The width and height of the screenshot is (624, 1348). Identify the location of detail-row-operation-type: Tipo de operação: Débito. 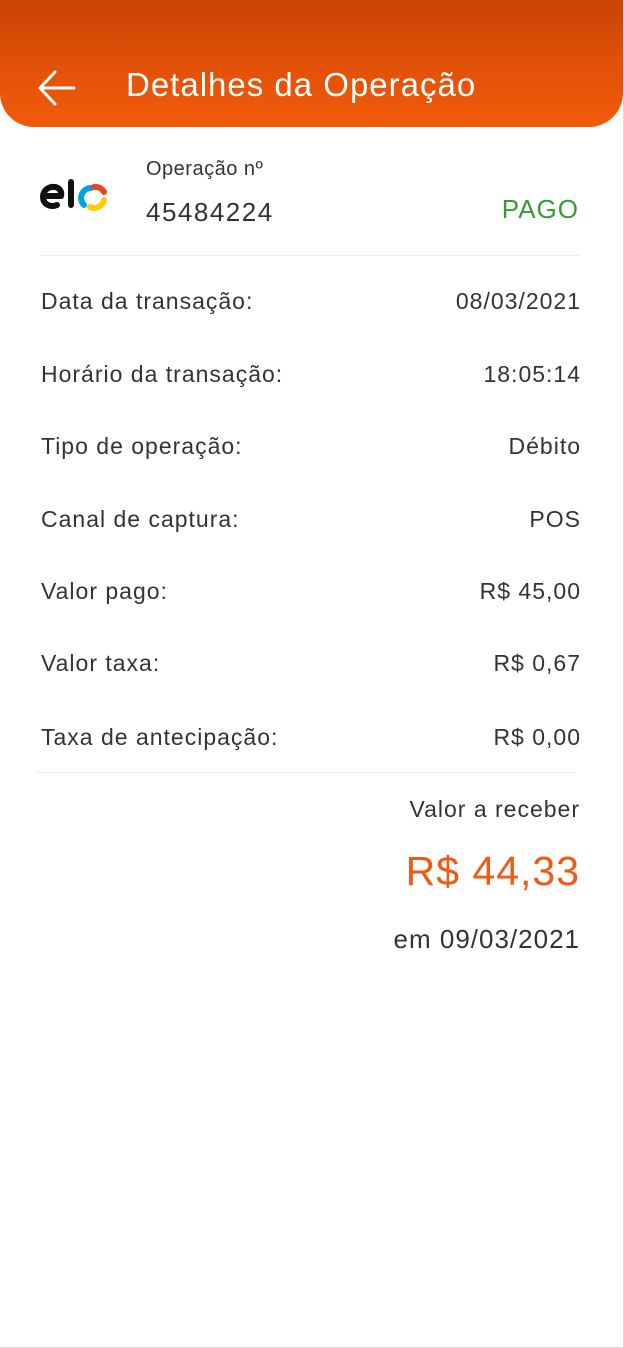
(311, 449).